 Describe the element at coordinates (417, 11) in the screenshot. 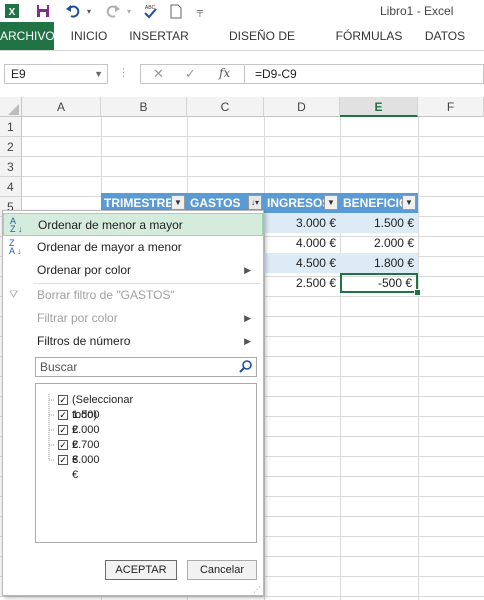

I see `document-title: Libro1 - Excel` at that location.